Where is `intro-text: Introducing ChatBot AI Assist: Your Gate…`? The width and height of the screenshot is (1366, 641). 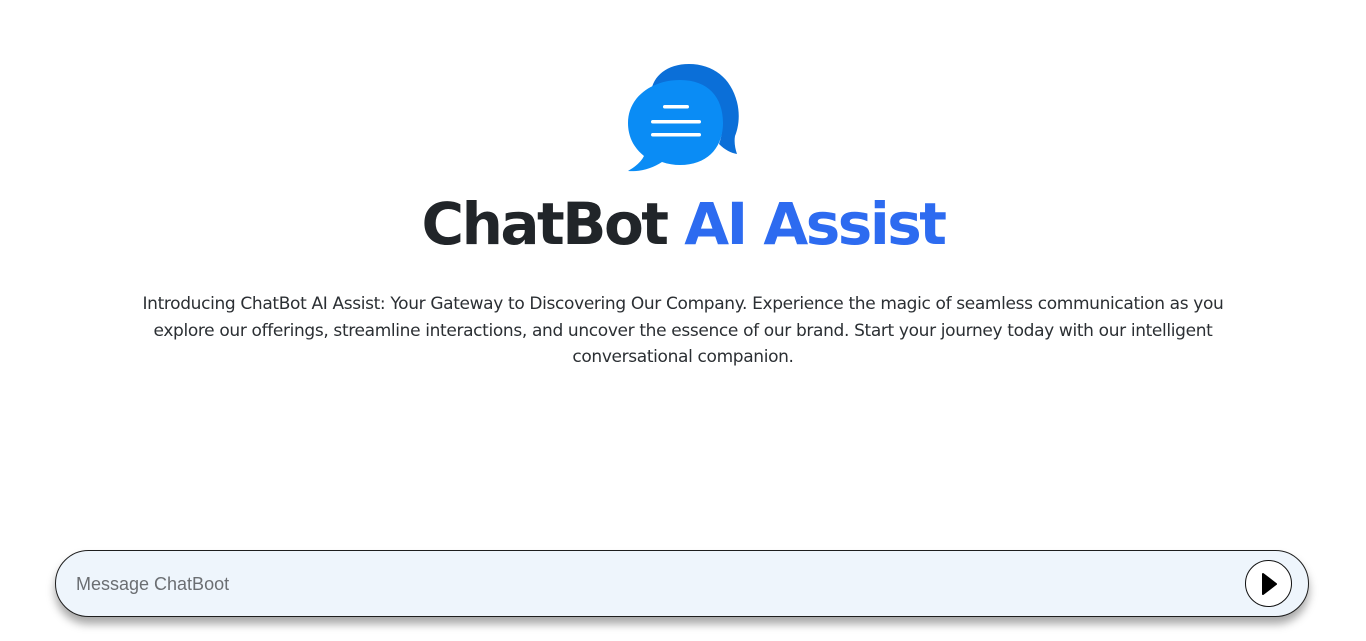 intro-text: Introducing ChatBot AI Assist: Your Gate… is located at coordinates (683, 330).